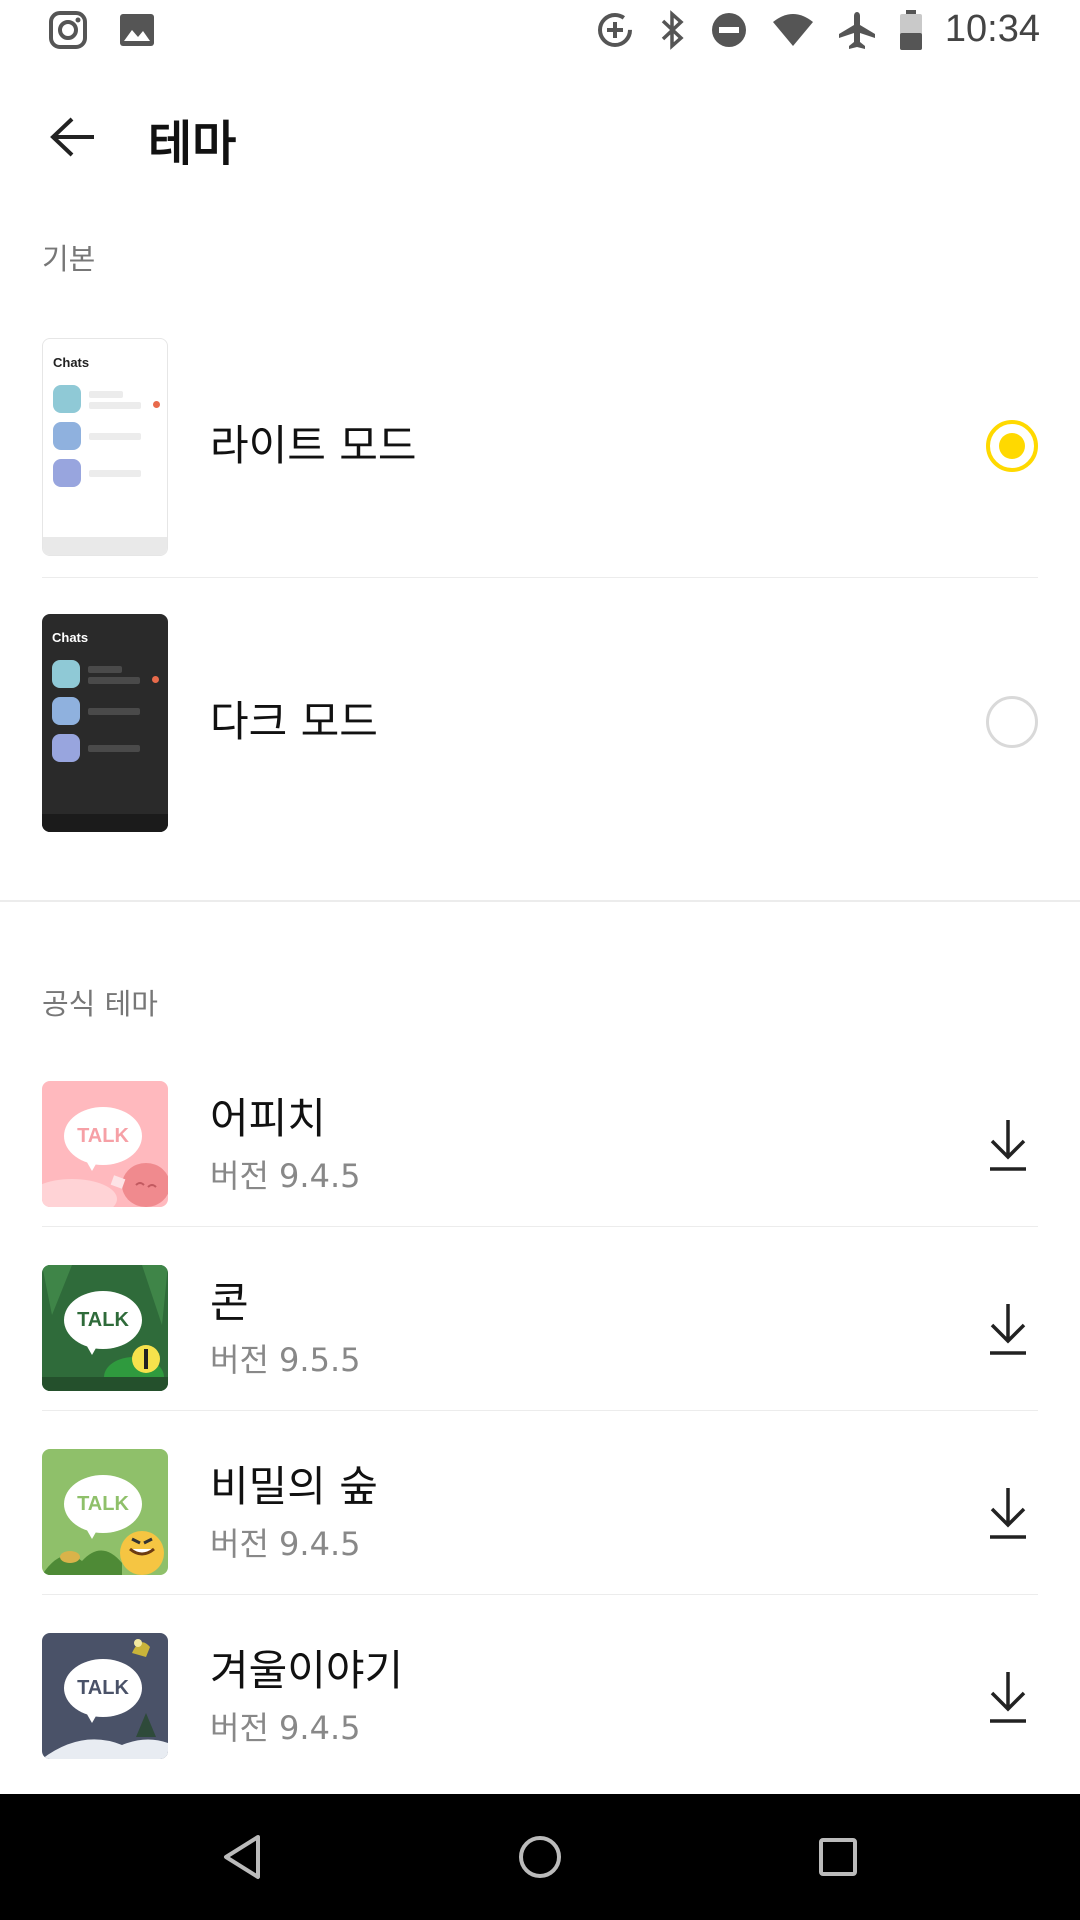 This screenshot has height=1920, width=1080. I want to click on section-divider, so click(540, 901).